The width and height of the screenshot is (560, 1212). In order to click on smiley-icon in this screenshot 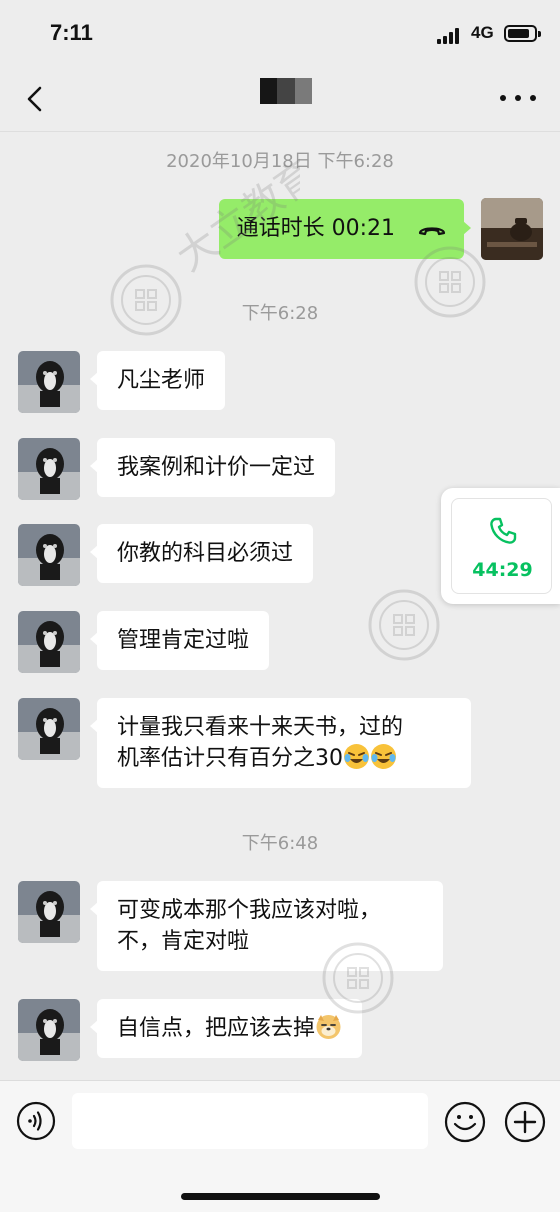, I will do `click(465, 1122)`.